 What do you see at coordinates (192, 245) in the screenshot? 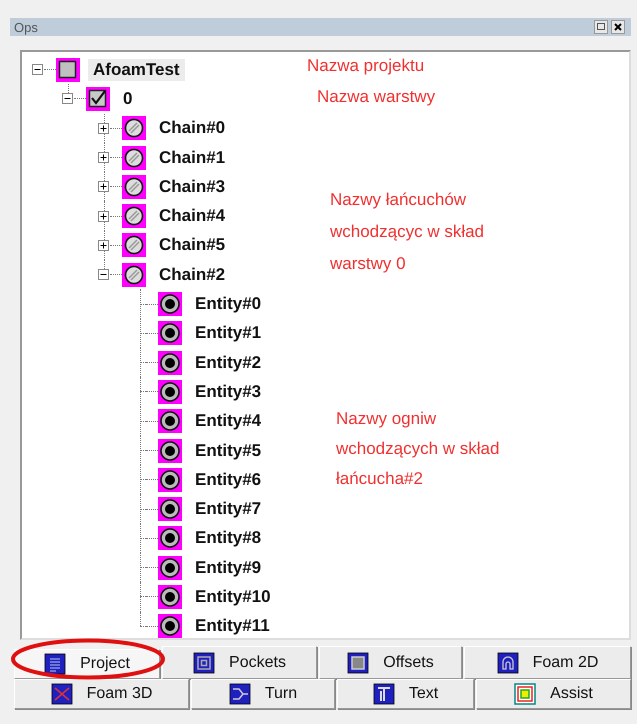
I see `tree-item: Chain#5` at bounding box center [192, 245].